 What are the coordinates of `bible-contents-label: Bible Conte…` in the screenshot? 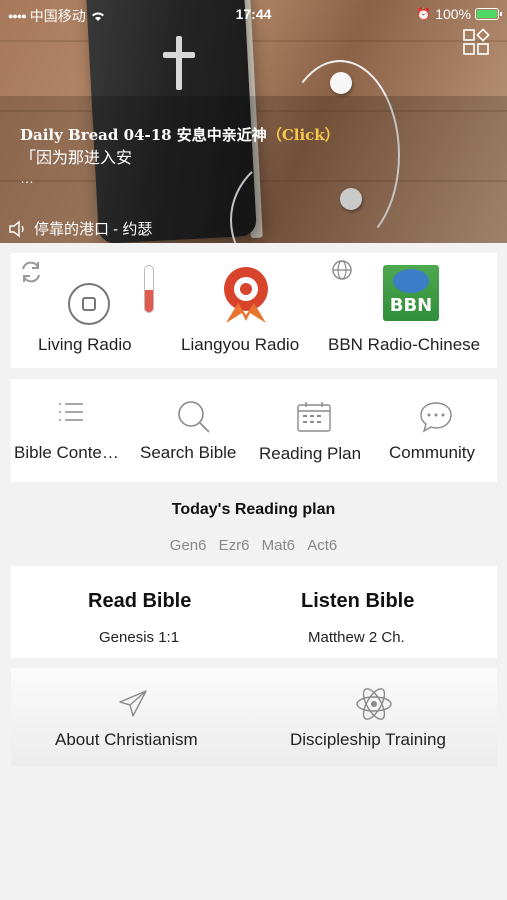 It's located at (66, 453).